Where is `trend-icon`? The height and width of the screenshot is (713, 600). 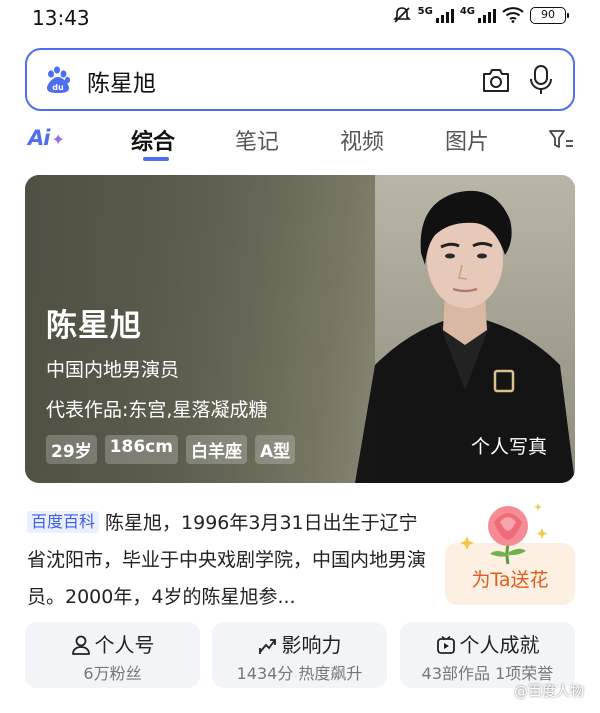 trend-icon is located at coordinates (267, 646).